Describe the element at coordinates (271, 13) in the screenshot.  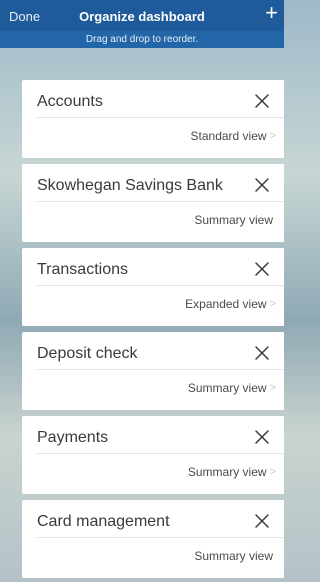
I see `plus-icon: +` at that location.